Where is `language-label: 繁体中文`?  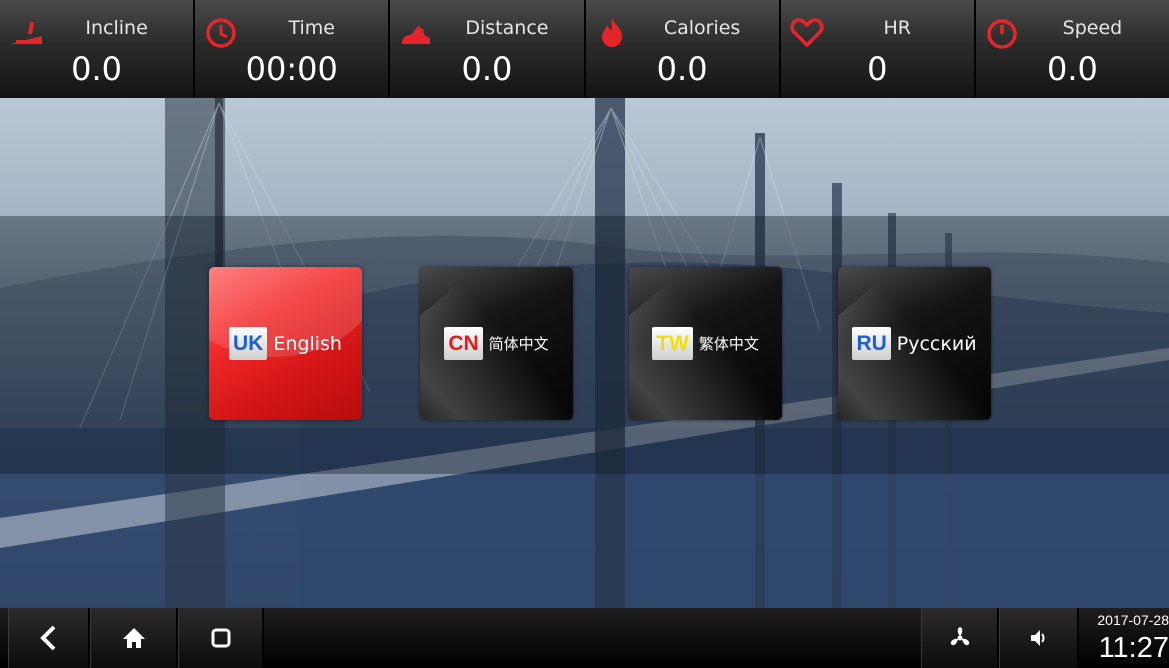
language-label: 繁体中文 is located at coordinates (728, 344).